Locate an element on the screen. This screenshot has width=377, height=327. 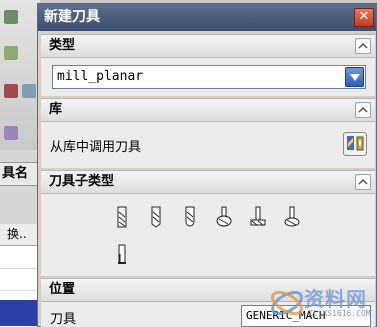
chamfer-mill-icon is located at coordinates (156, 217).